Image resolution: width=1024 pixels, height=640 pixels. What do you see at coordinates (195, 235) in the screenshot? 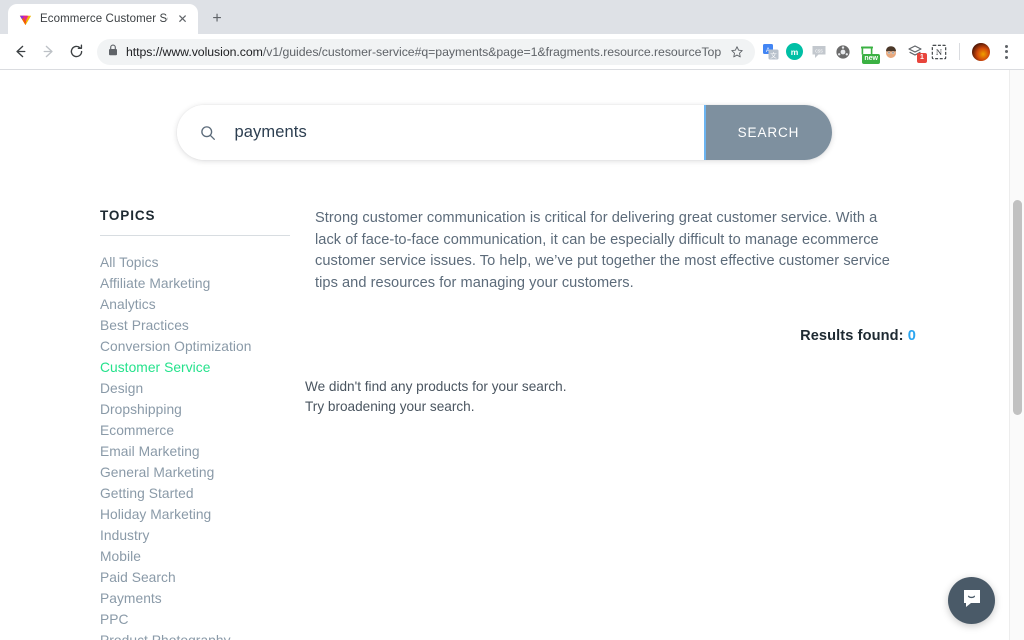
I see `topics-divider` at bounding box center [195, 235].